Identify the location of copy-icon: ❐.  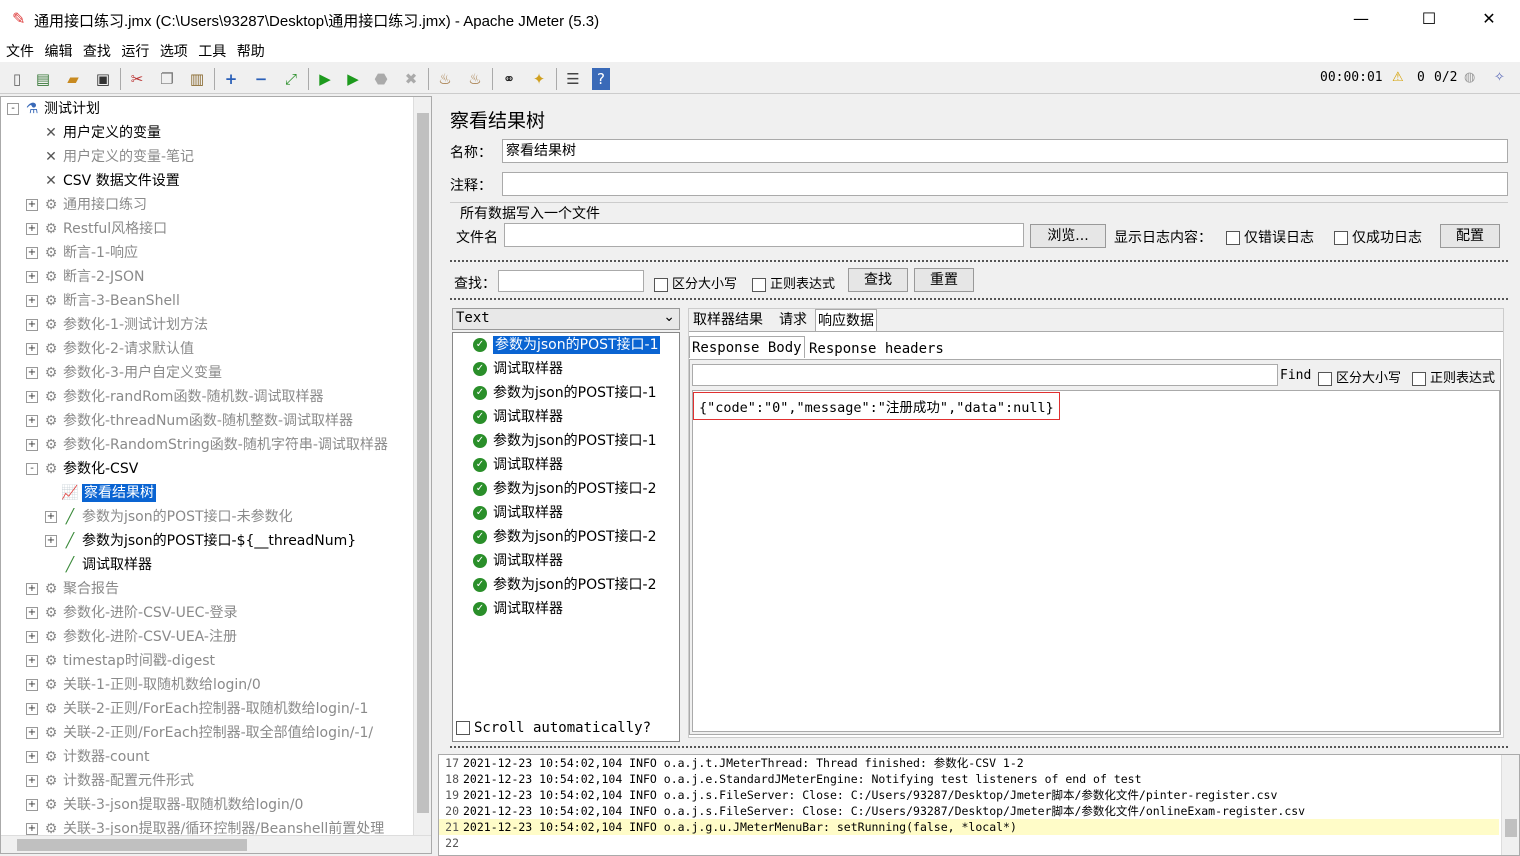
(167, 79).